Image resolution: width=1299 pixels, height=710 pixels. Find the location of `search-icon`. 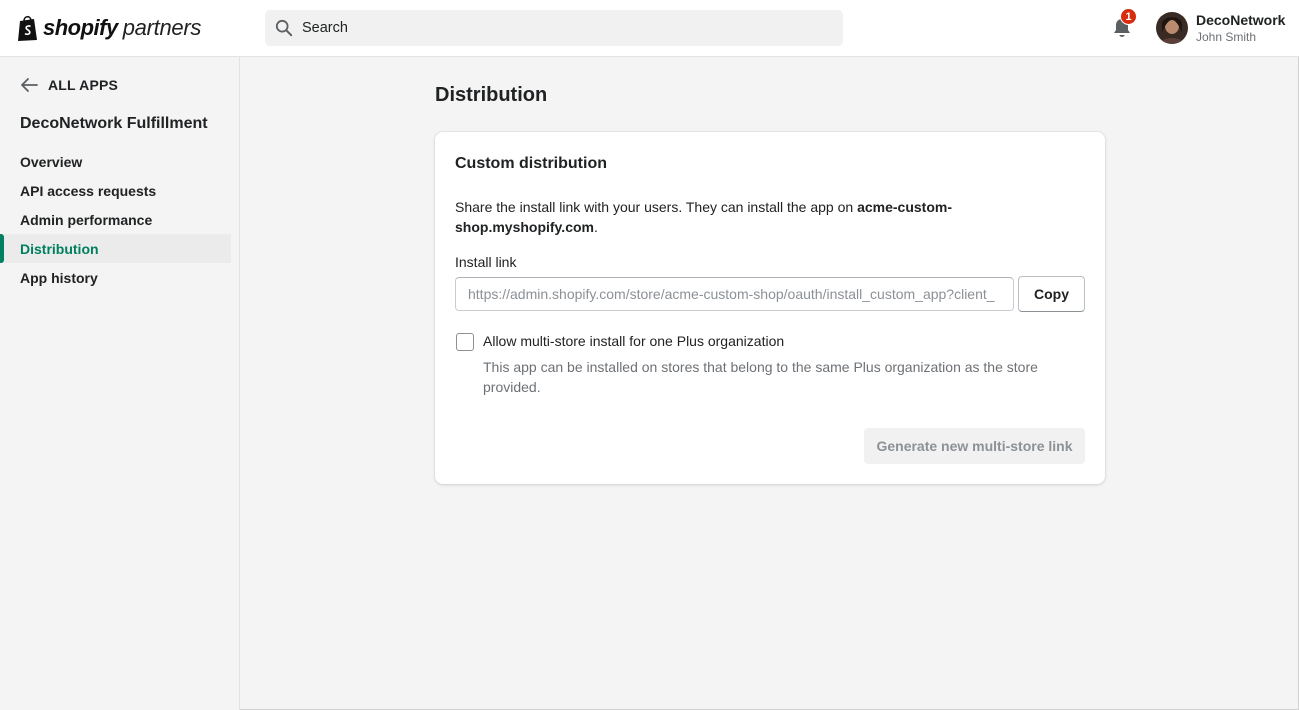

search-icon is located at coordinates (284, 28).